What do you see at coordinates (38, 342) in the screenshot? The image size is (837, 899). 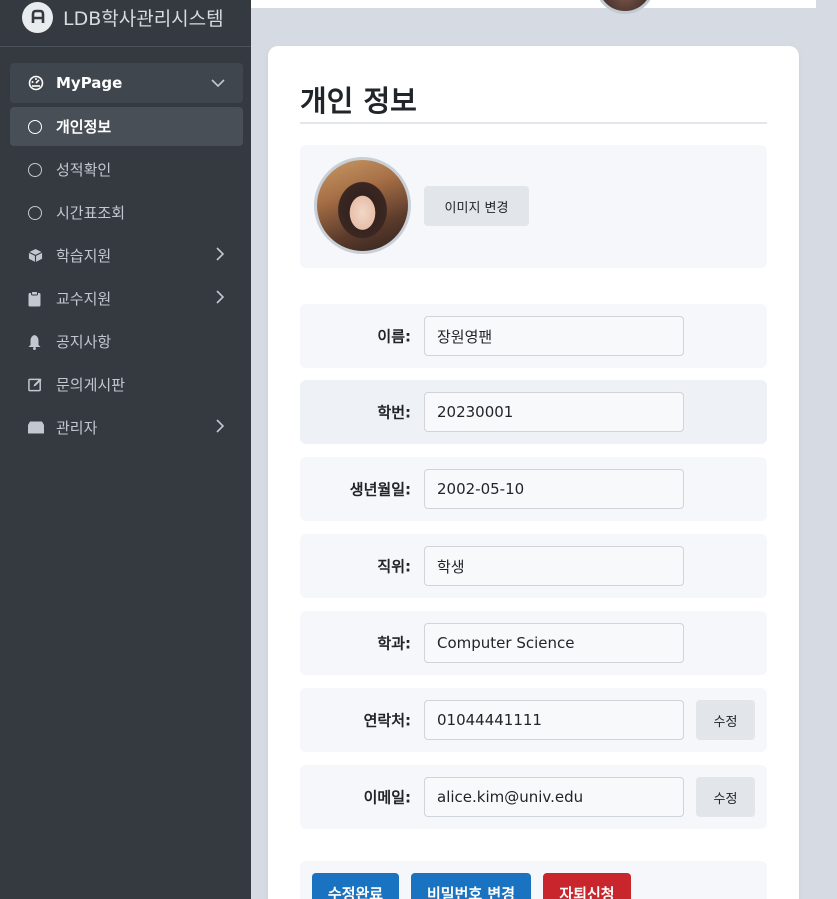 I see `bell-icon` at bounding box center [38, 342].